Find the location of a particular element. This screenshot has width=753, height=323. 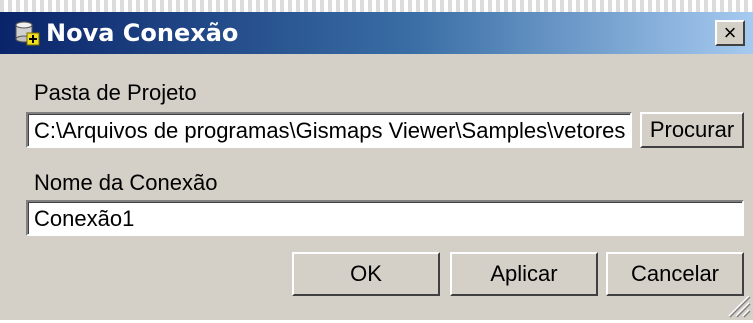

dialog-title: Nova Conexão is located at coordinates (142, 33).